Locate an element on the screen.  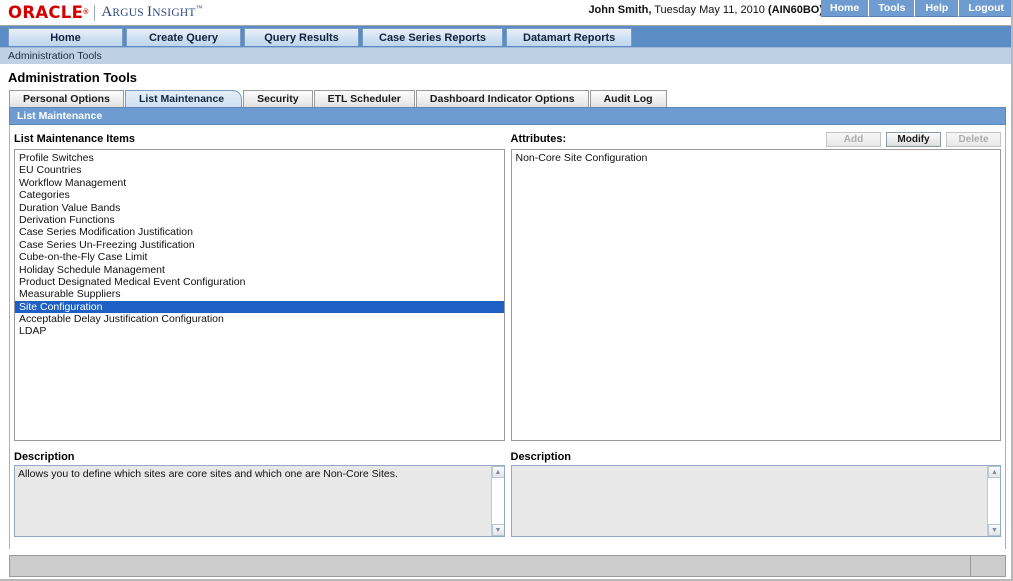
list-item: LDAP is located at coordinates (259, 331).